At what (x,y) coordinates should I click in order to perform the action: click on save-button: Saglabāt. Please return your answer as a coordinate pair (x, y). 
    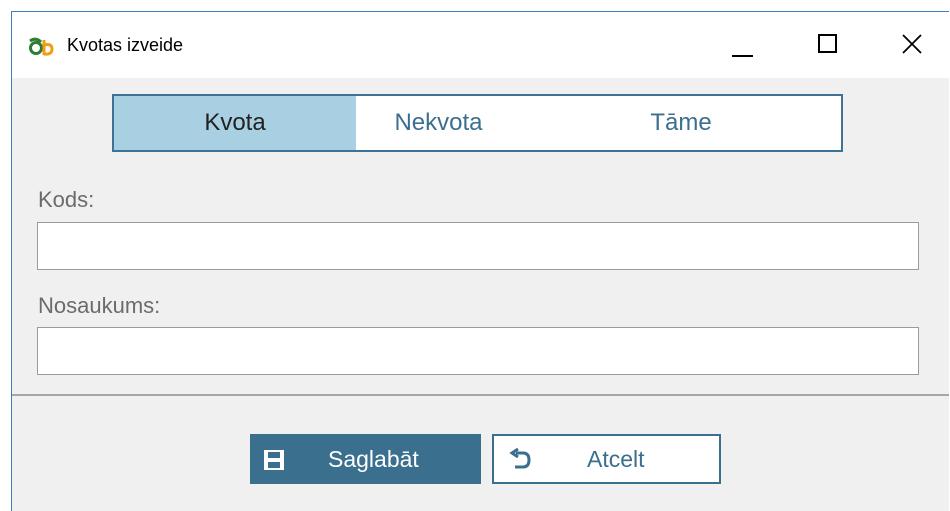
    Looking at the image, I should click on (365, 459).